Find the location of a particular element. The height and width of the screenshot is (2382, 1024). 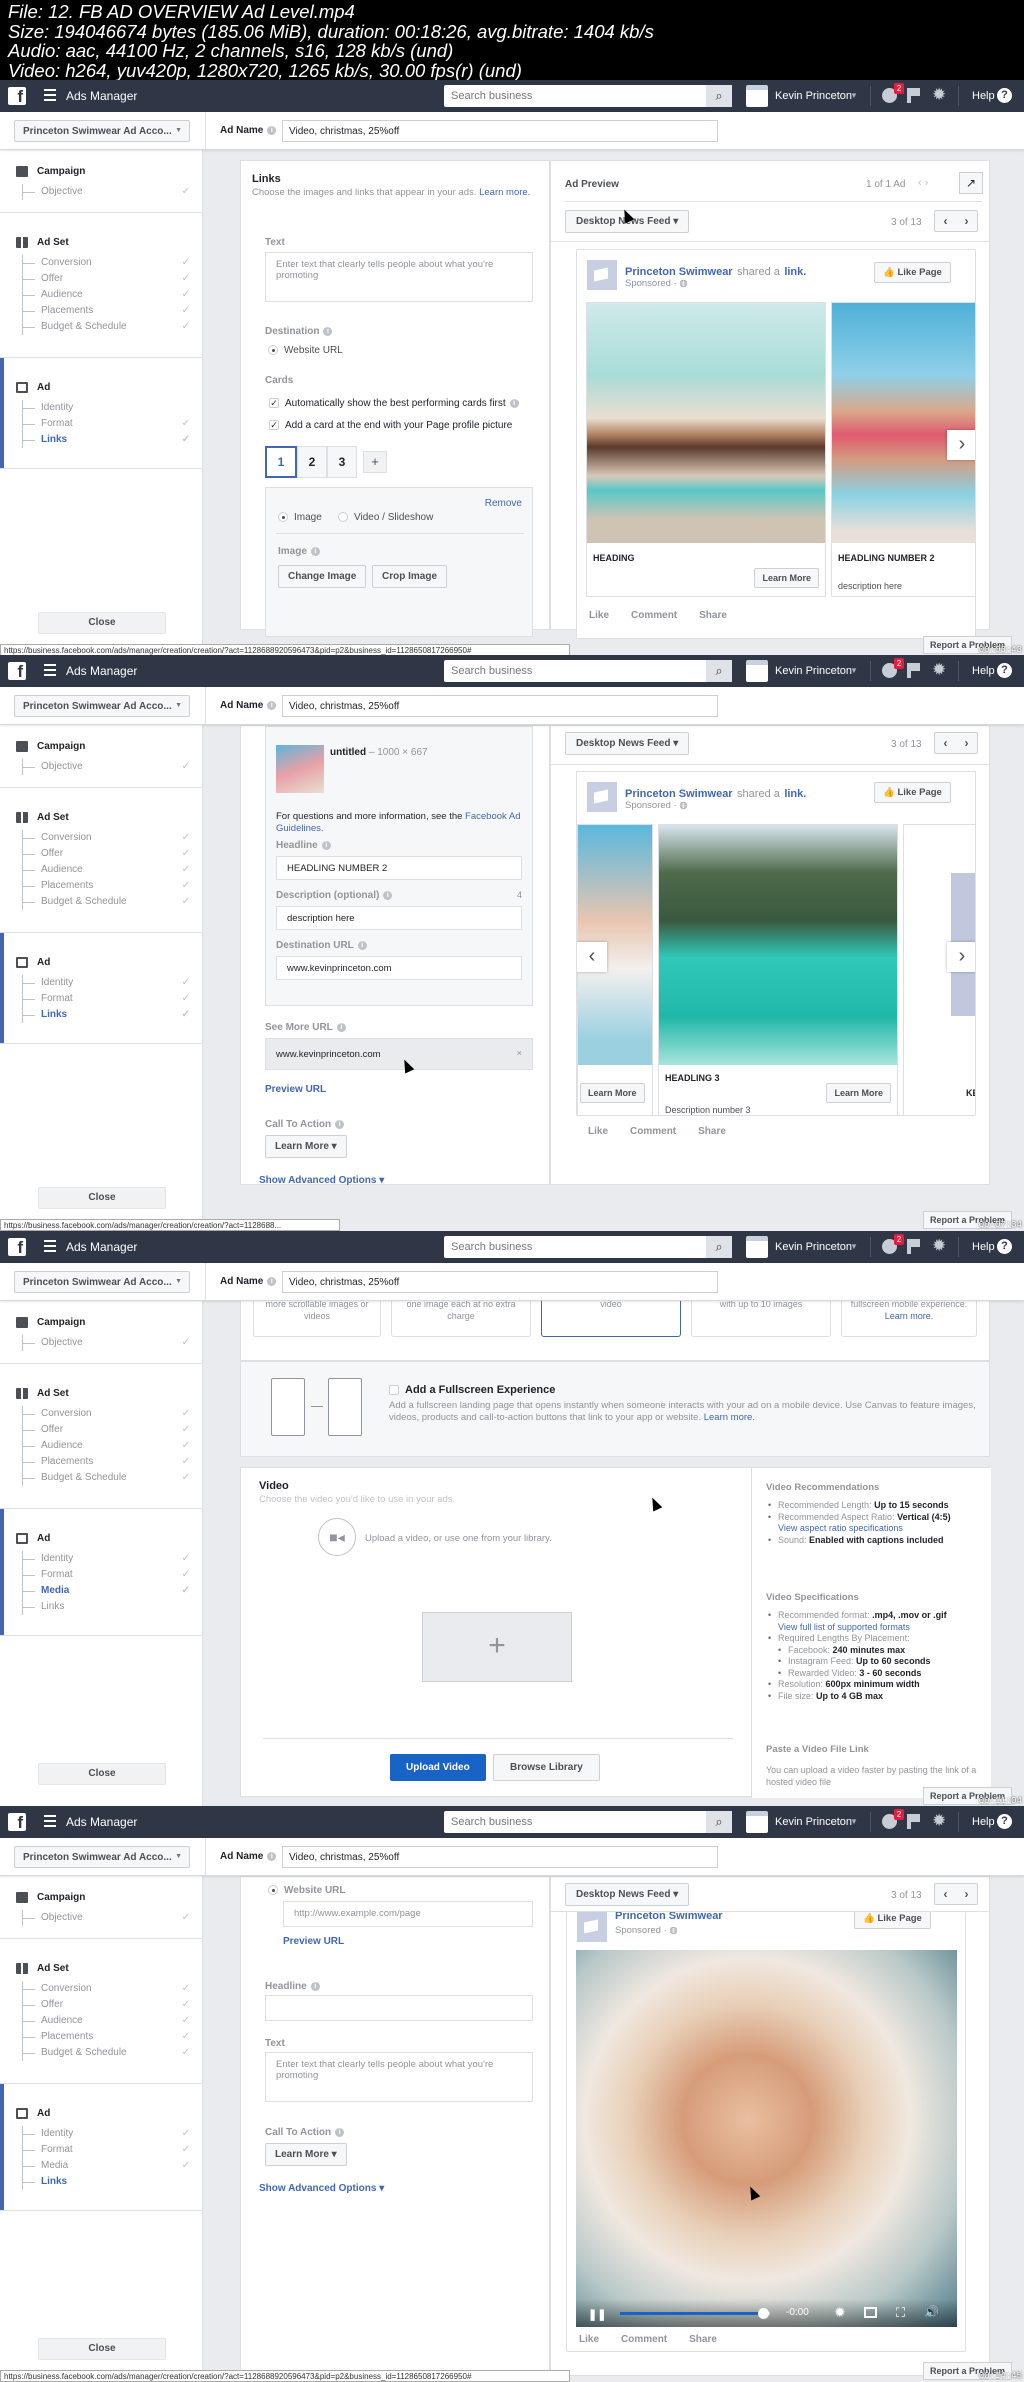

sidebar-heading-adset: Ad Set is located at coordinates (109, 1968).